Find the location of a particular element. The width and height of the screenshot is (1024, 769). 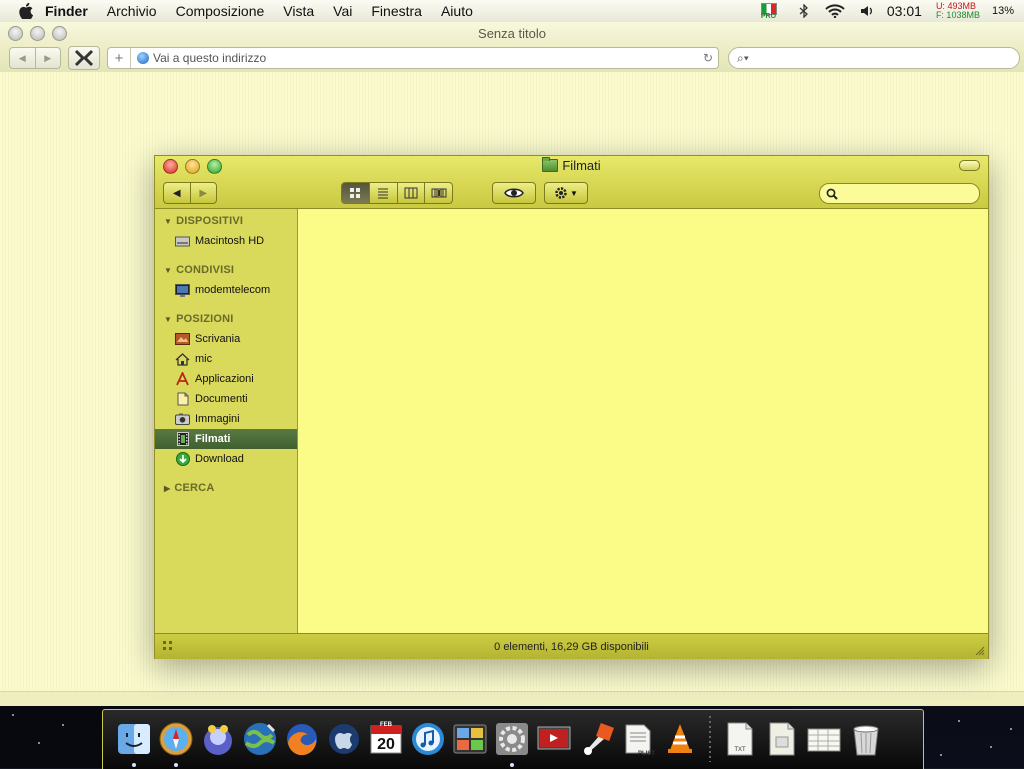

dock-spreadsheet is located at coordinates (824, 739).